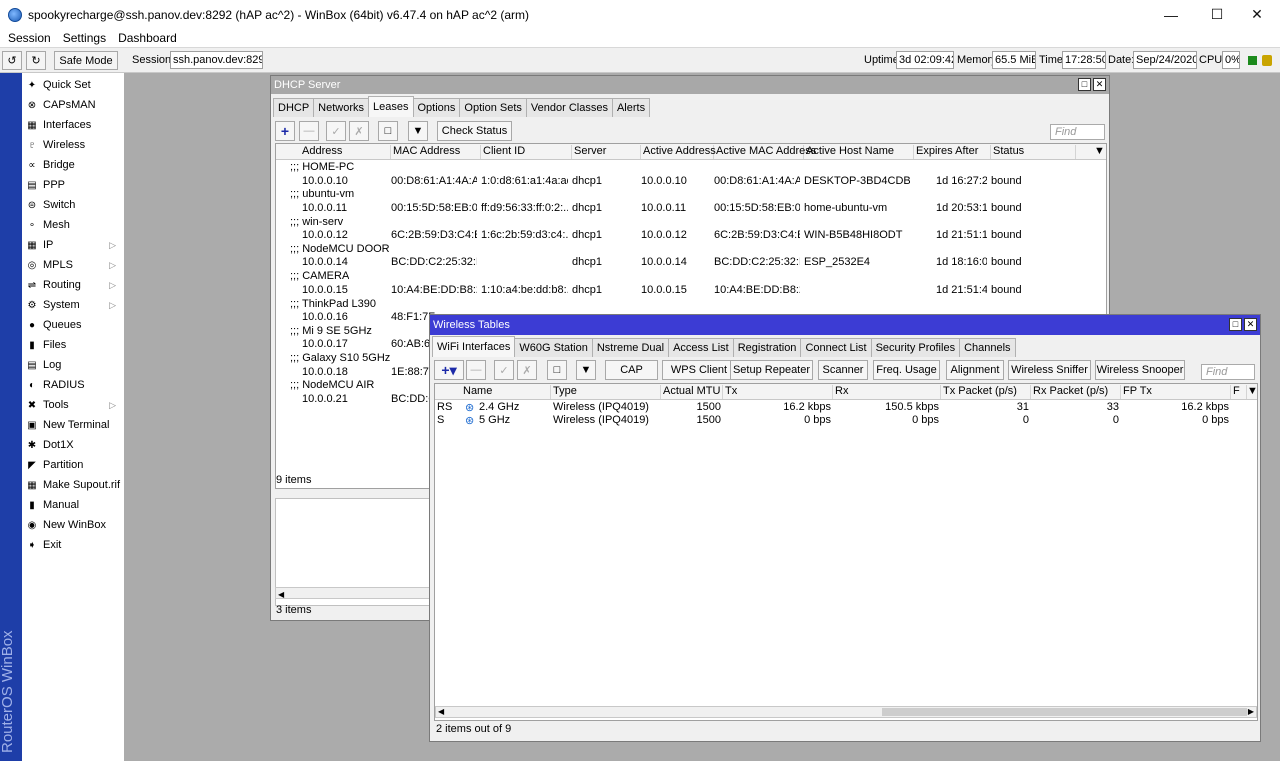 Image resolution: width=1280 pixels, height=761 pixels. I want to click on comment-icon: □, so click(388, 131).